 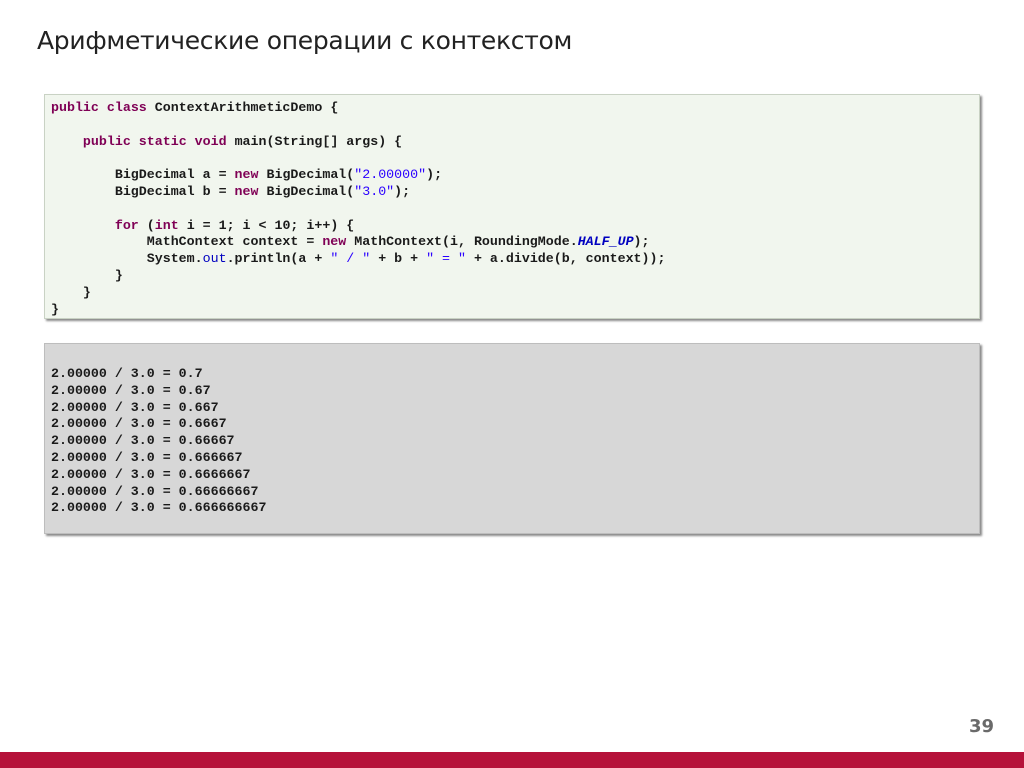 I want to click on code-line: public static void main(String[] args) {, so click(x=515, y=142).